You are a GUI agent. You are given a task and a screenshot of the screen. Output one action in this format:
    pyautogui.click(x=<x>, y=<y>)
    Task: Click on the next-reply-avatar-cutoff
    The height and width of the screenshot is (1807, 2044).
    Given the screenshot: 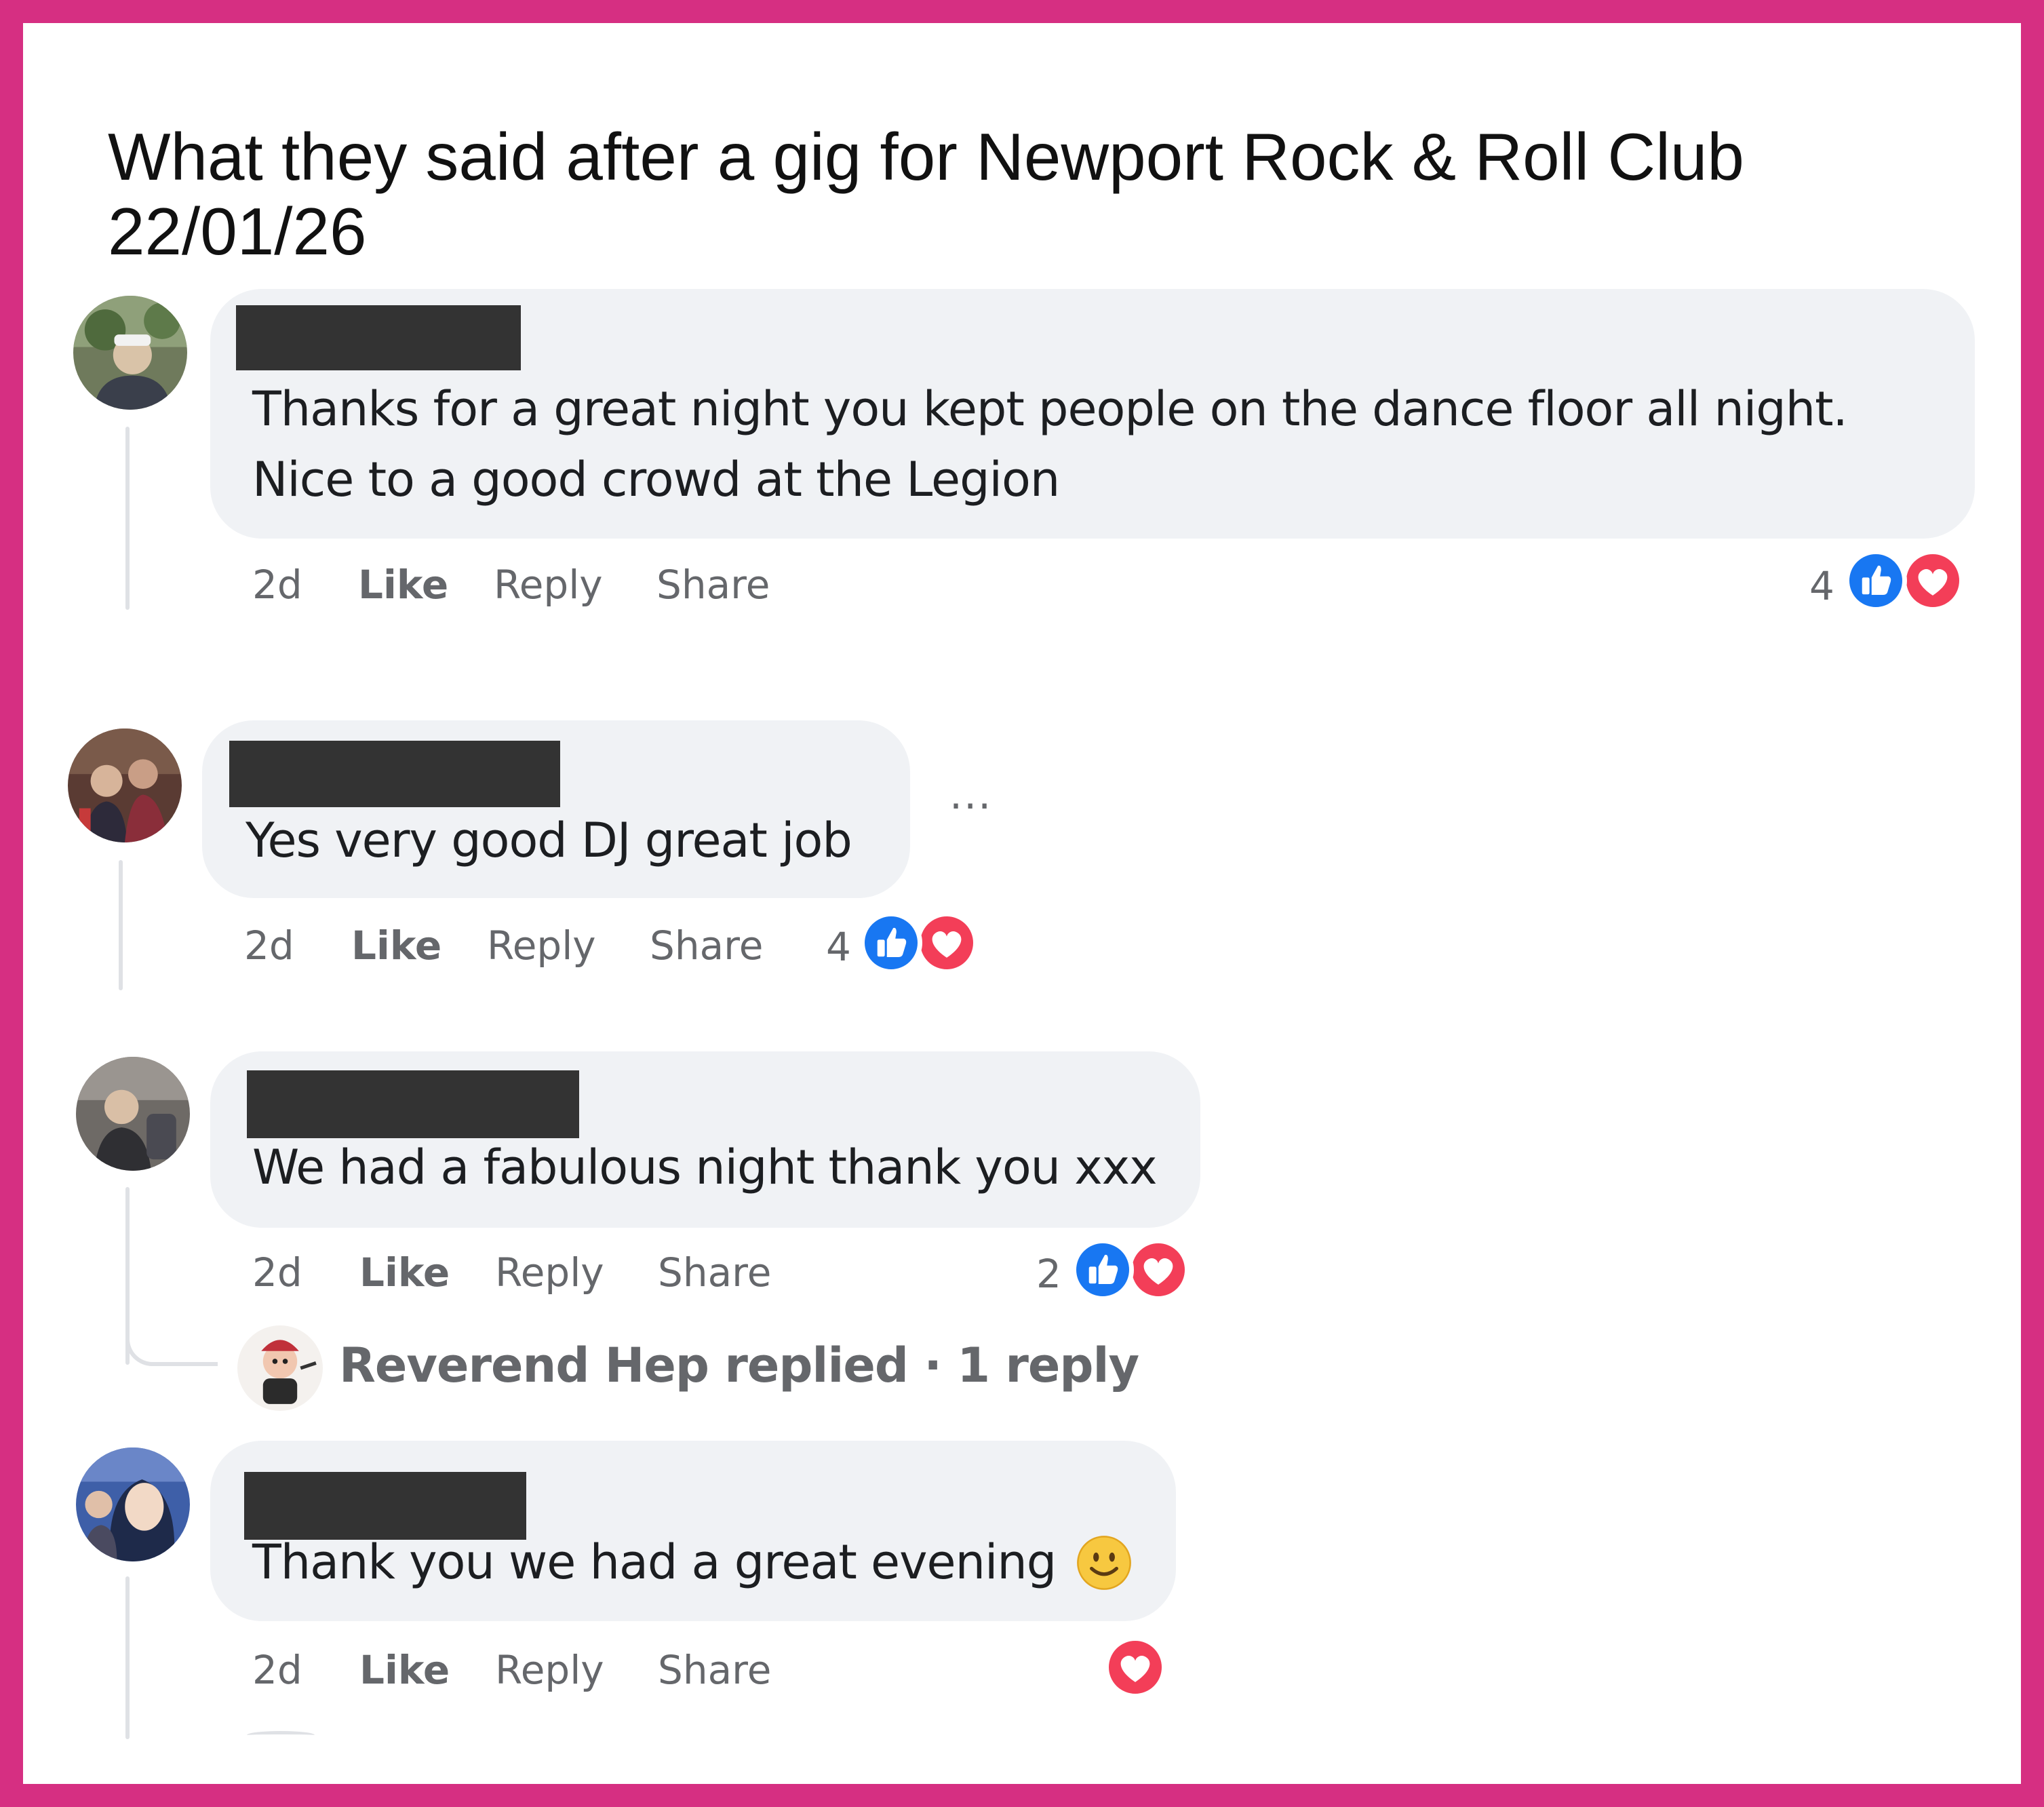 What is the action you would take?
    pyautogui.click(x=281, y=1735)
    